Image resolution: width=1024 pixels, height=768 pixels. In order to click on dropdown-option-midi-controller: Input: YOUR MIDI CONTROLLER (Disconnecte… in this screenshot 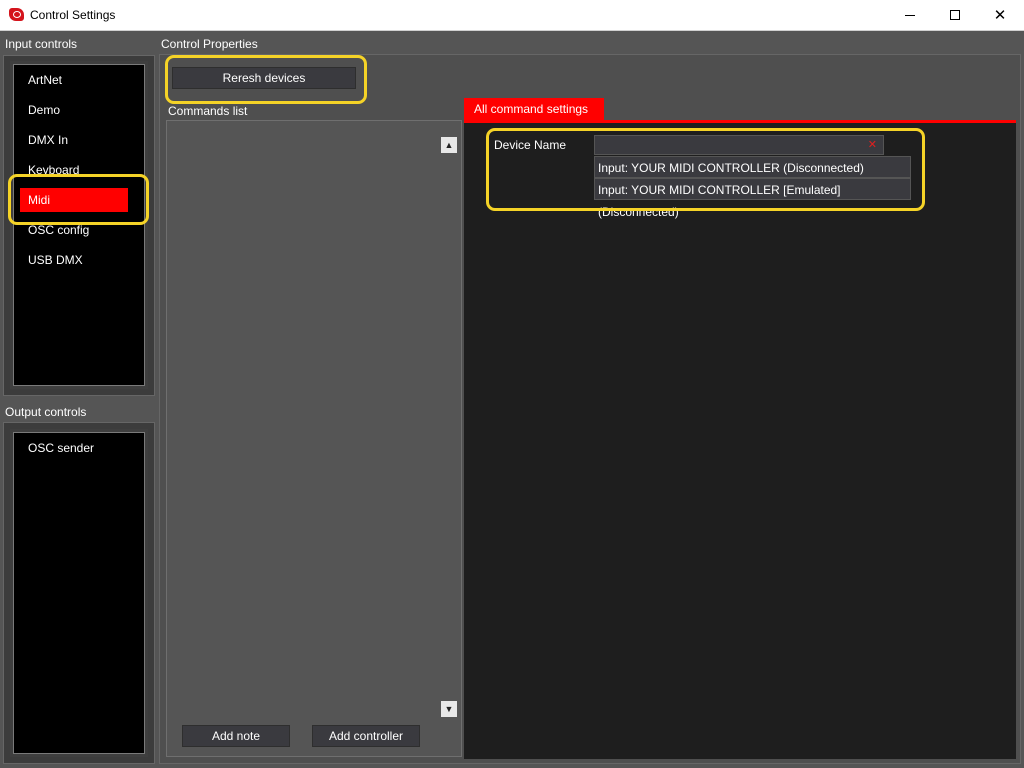, I will do `click(752, 167)`.